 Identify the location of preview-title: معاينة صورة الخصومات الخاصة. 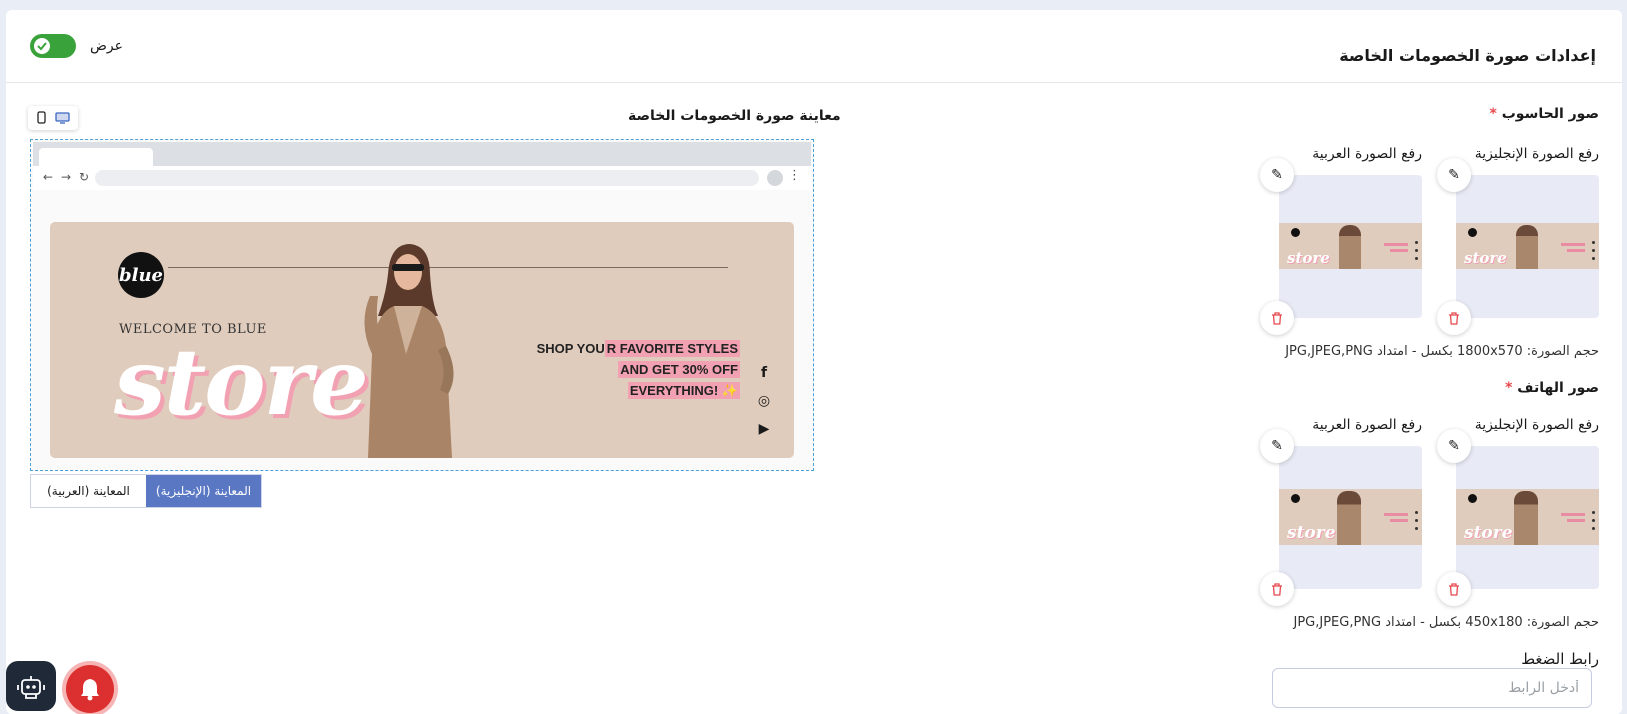
(734, 116).